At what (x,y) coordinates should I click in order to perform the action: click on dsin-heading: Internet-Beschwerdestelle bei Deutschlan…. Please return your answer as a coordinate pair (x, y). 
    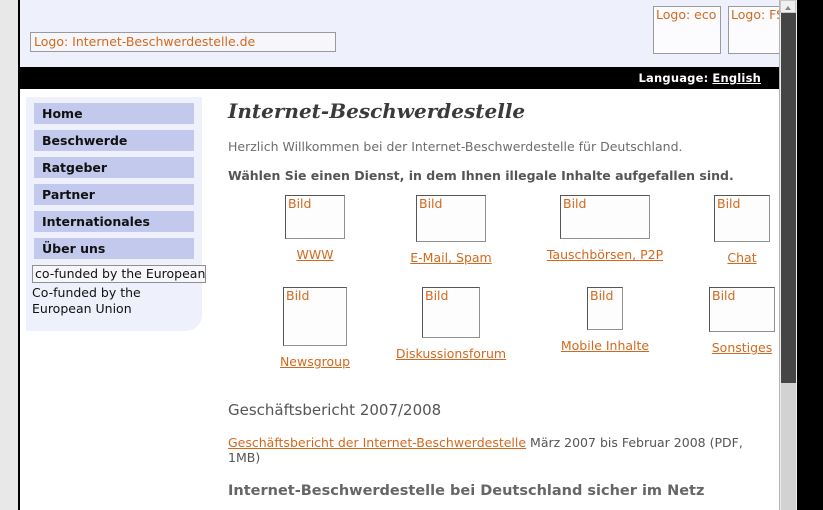
    Looking at the image, I should click on (466, 491).